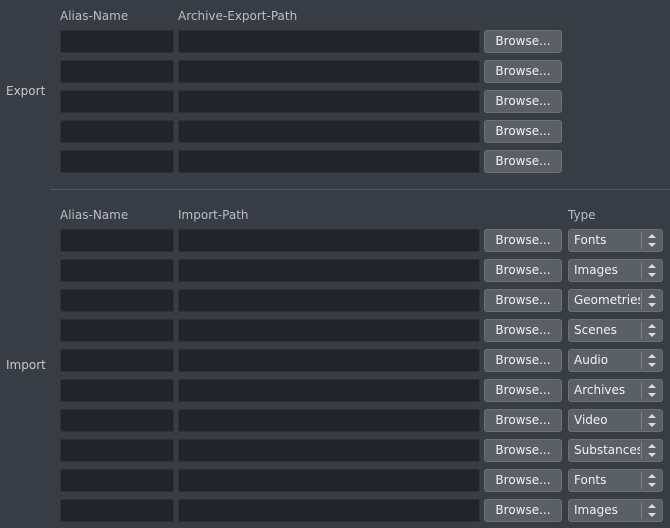 This screenshot has width=670, height=528. Describe the element at coordinates (94, 16) in the screenshot. I see `export-column-header-alias-name: Alias-Name` at that location.